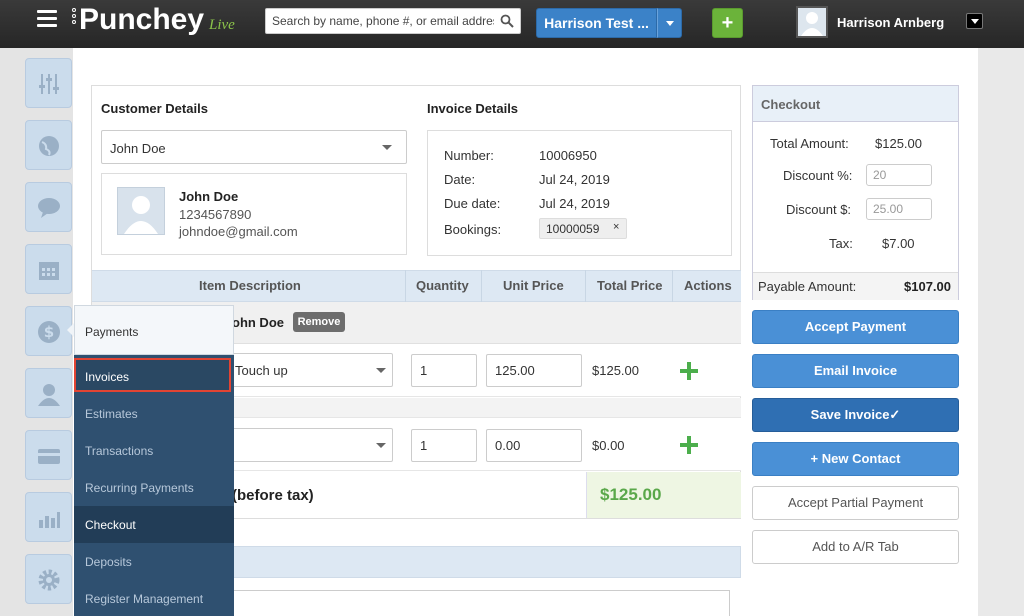  I want to click on tax-value: $7.00, so click(898, 243).